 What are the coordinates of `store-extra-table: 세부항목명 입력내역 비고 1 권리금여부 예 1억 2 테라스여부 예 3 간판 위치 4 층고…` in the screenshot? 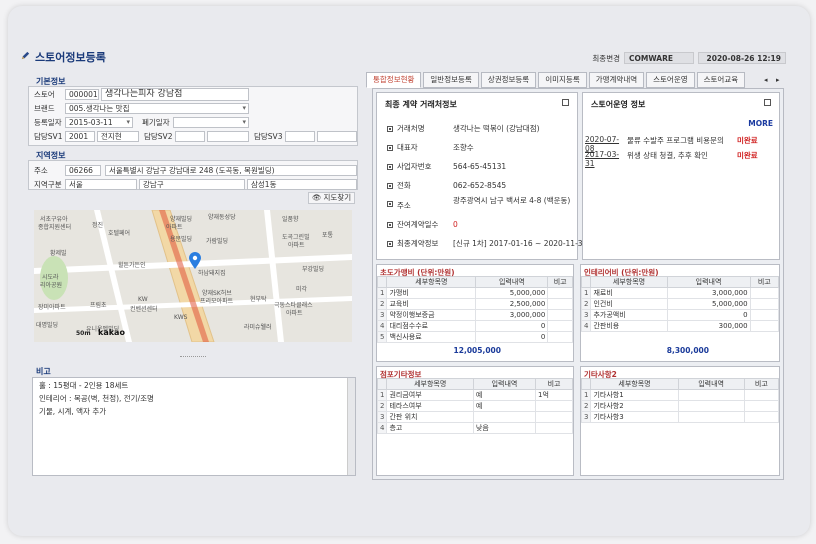 It's located at (474, 406).